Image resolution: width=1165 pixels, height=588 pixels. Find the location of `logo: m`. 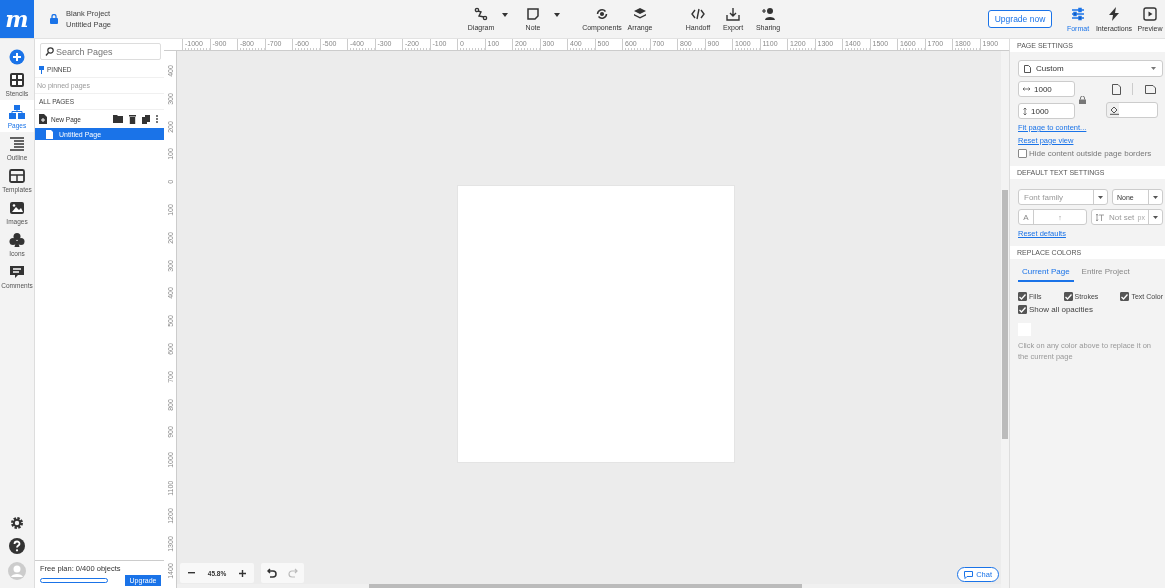

logo: m is located at coordinates (17, 19).